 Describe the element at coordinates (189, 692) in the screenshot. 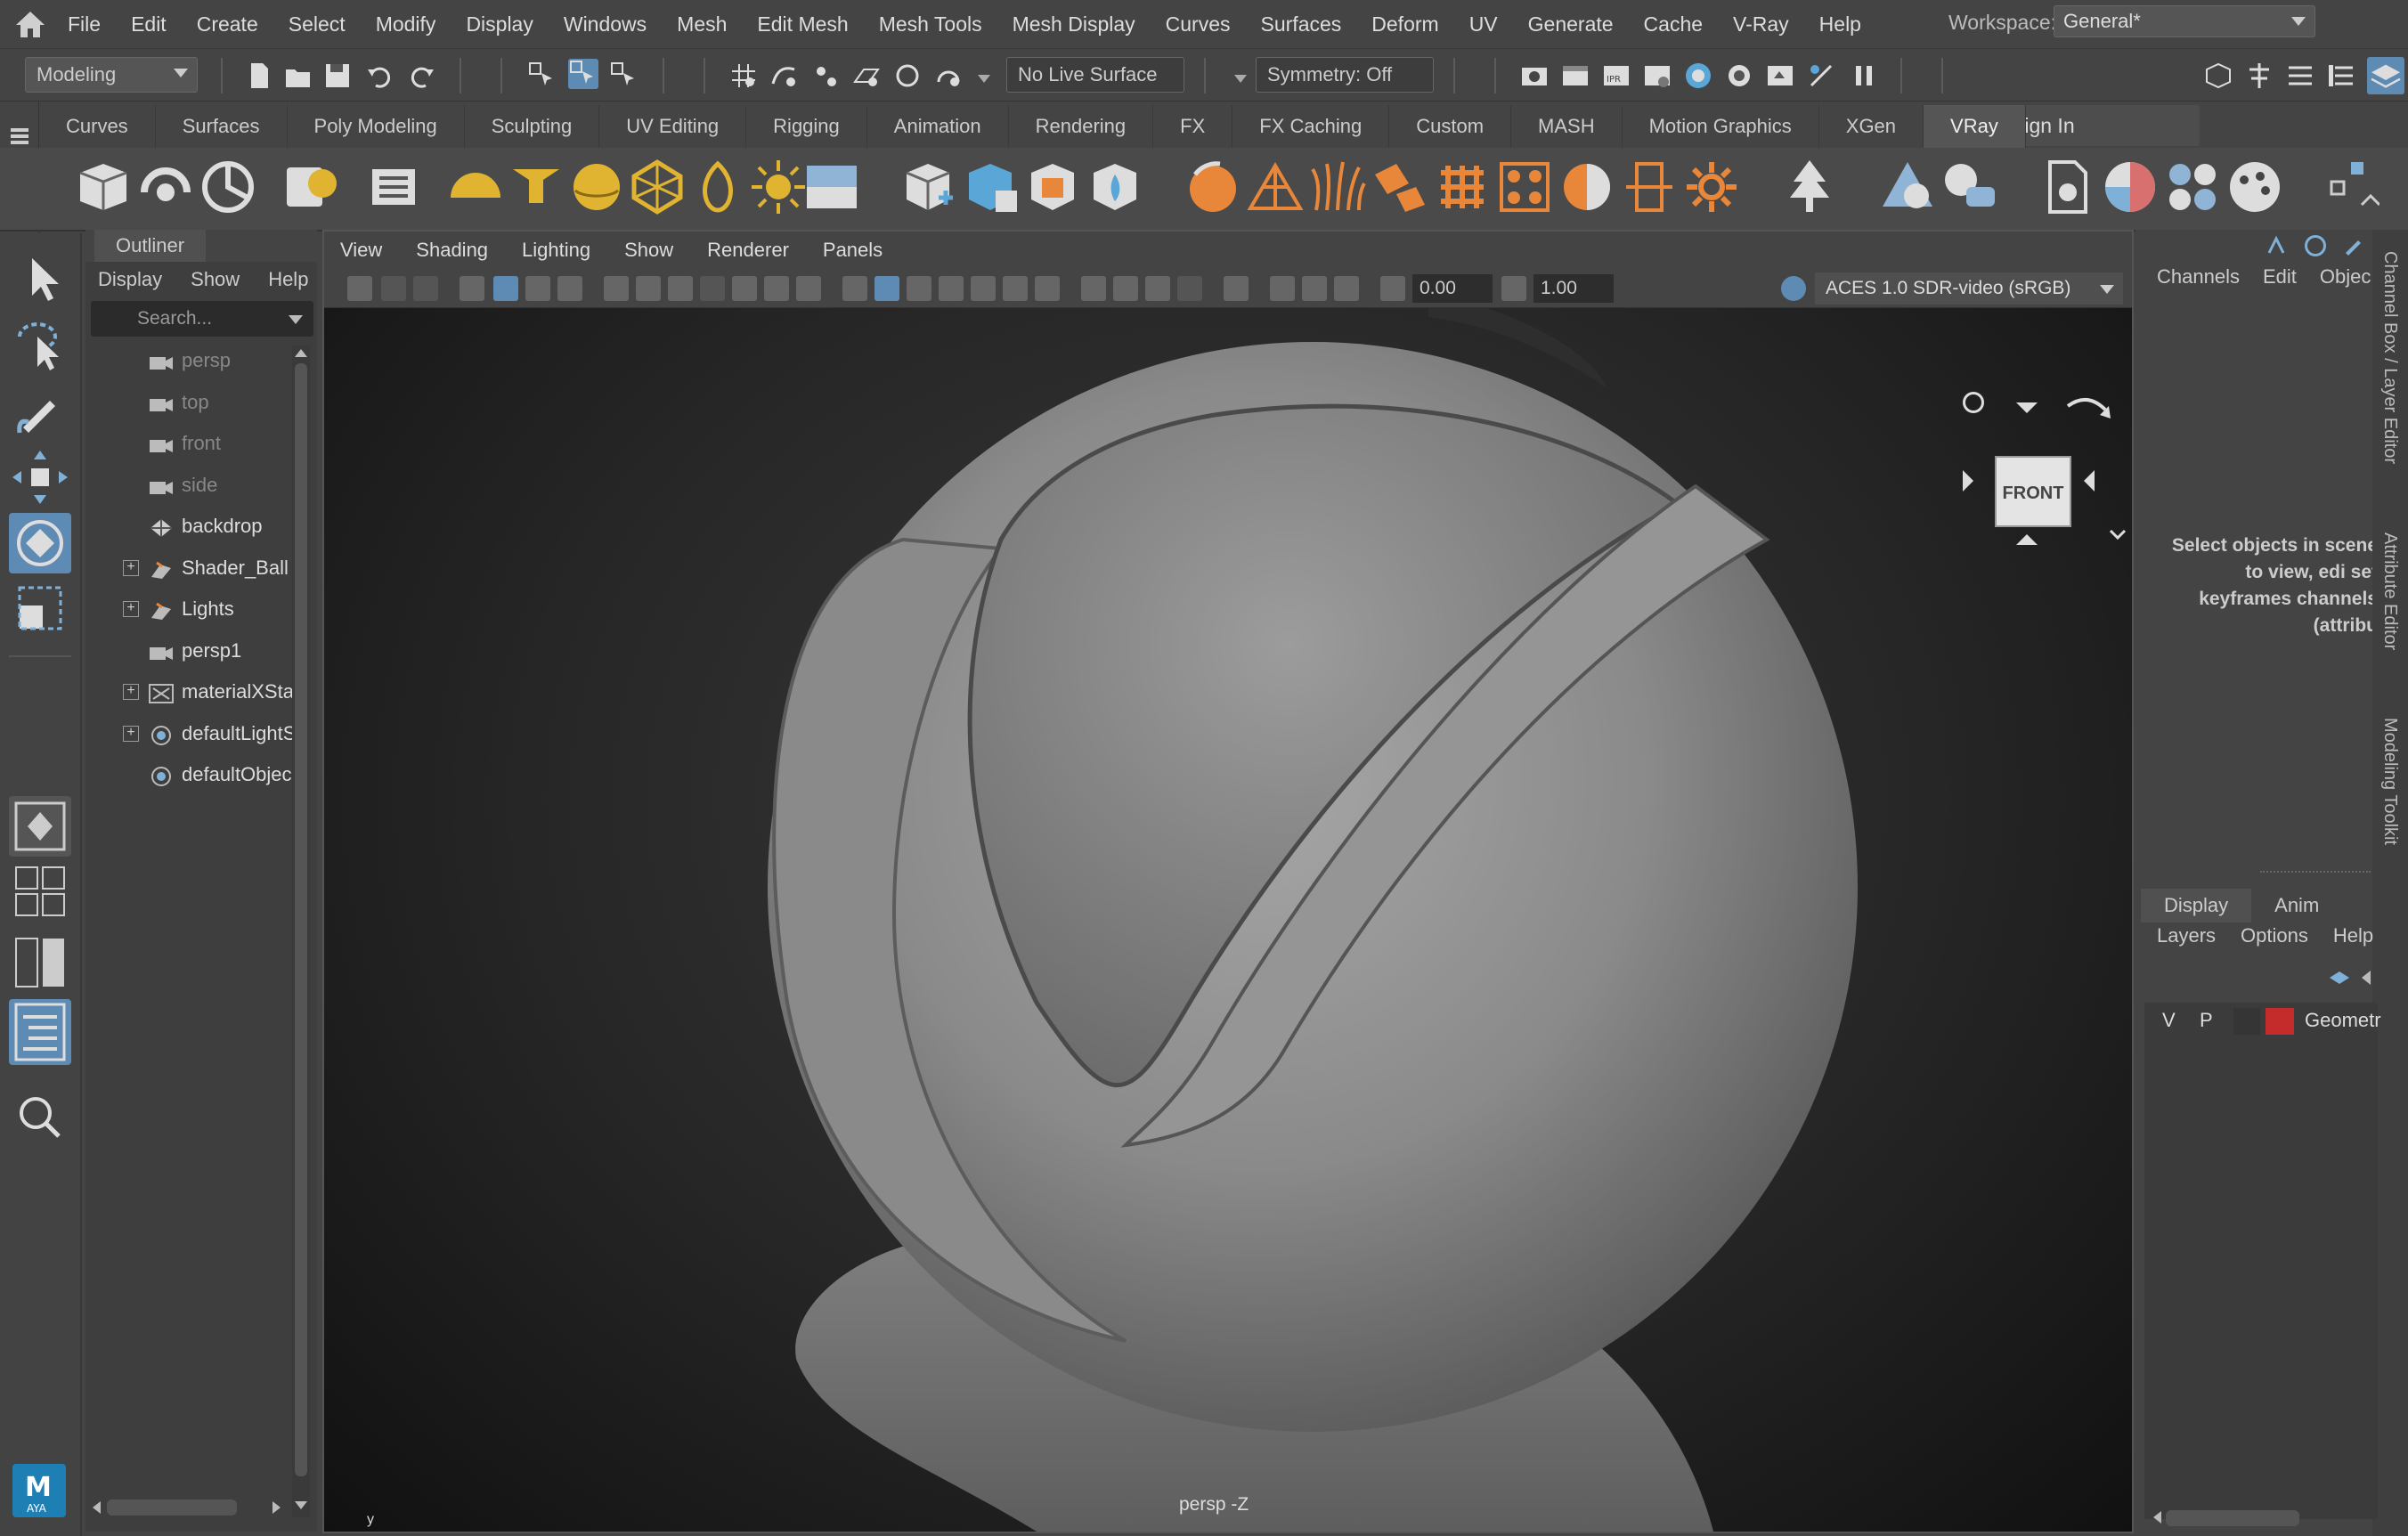

I see `outliner-item: + materialXSta` at that location.